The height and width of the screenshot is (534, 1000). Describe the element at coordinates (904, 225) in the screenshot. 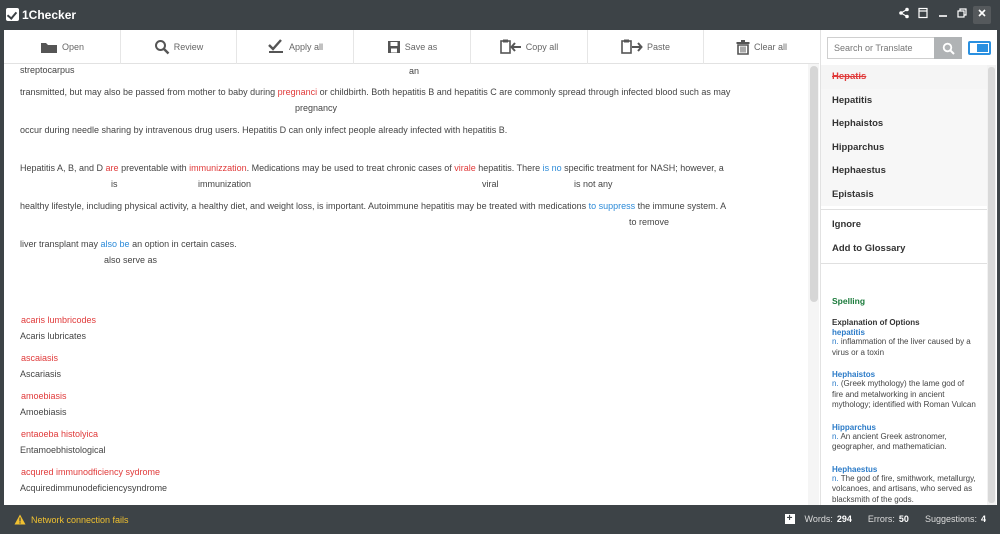

I see `ignore-button: Ignore` at that location.